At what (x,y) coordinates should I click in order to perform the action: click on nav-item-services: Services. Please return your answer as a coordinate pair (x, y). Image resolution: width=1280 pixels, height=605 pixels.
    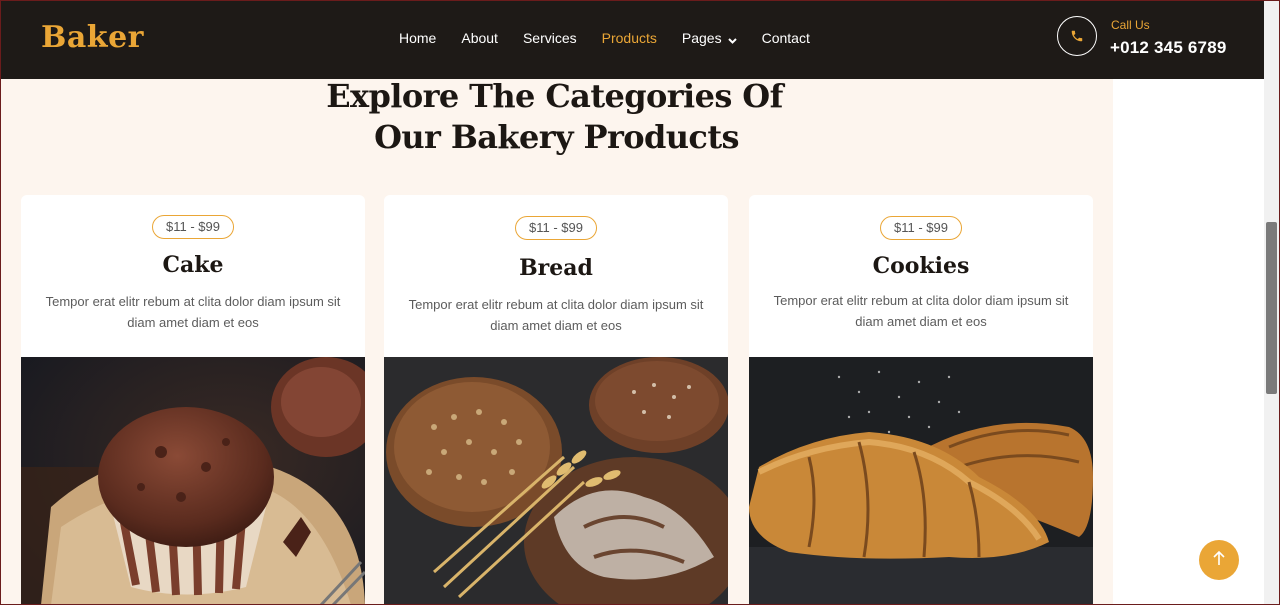
    Looking at the image, I should click on (550, 38).